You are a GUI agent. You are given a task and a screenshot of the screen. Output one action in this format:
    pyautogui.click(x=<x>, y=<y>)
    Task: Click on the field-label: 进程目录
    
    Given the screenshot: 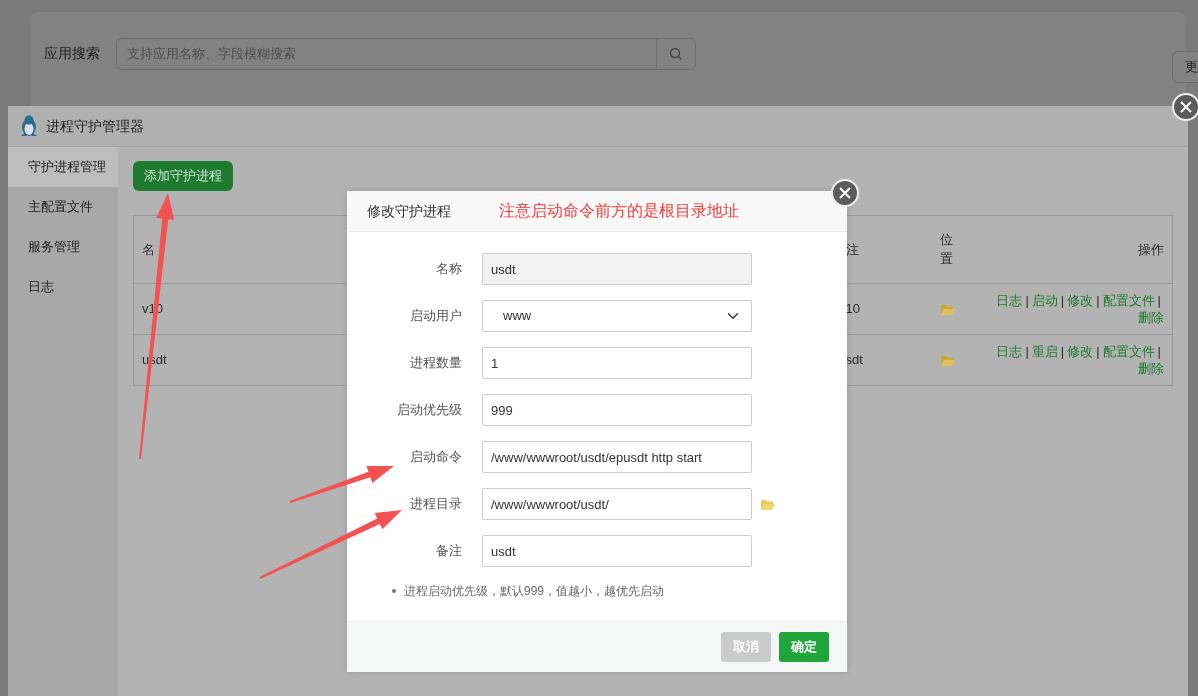 What is the action you would take?
    pyautogui.click(x=435, y=504)
    